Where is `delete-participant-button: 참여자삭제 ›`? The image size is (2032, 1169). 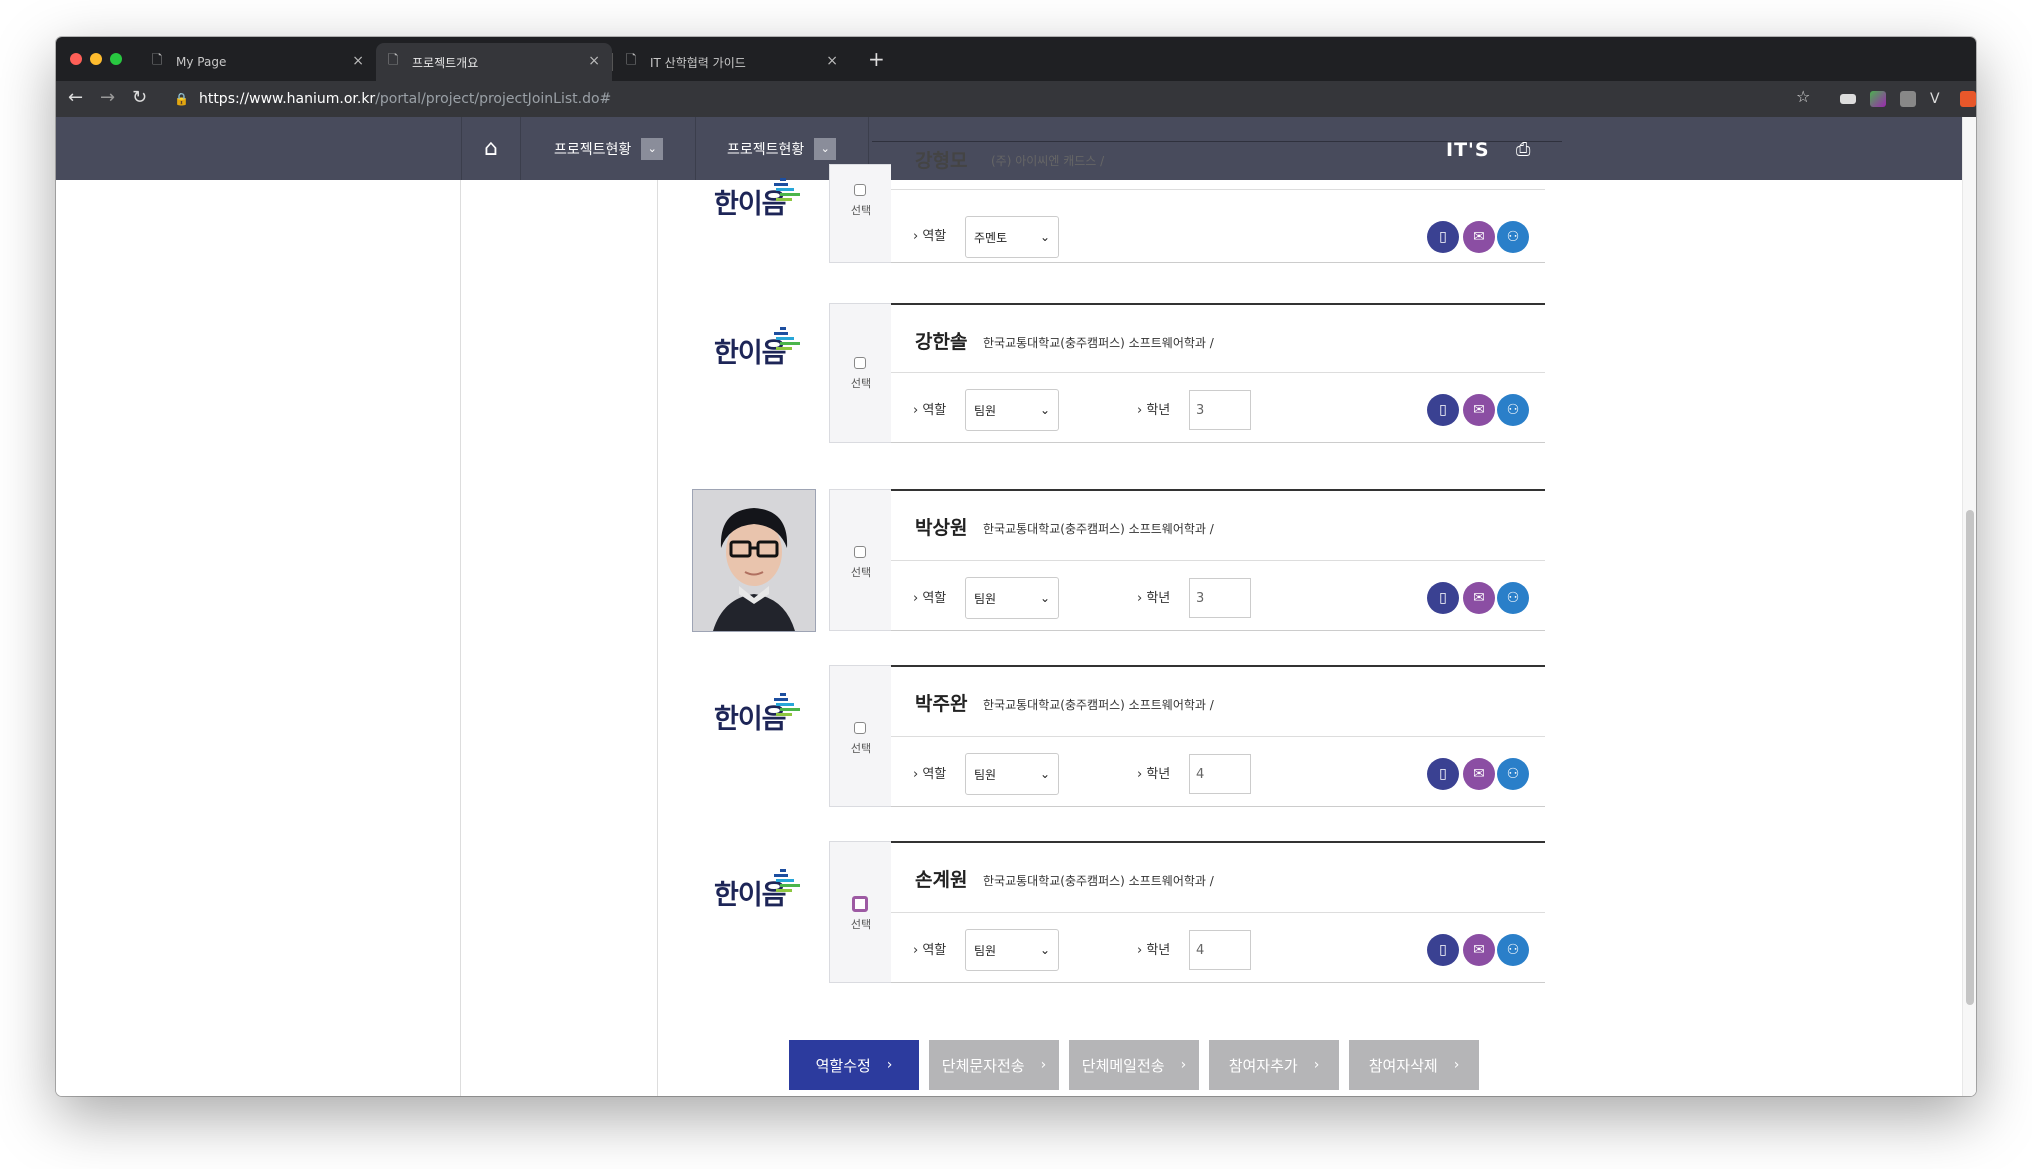 delete-participant-button: 참여자삭제 › is located at coordinates (1414, 1065).